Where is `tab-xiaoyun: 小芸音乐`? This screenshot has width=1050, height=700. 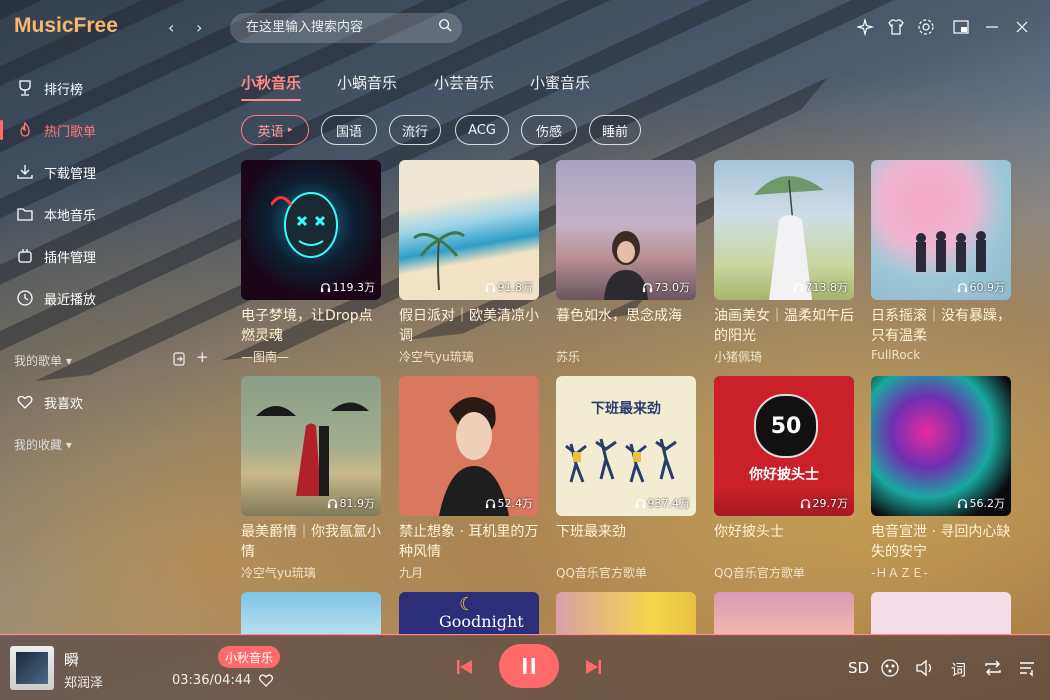
tab-xiaoyun: 小芸音乐 is located at coordinates (464, 82).